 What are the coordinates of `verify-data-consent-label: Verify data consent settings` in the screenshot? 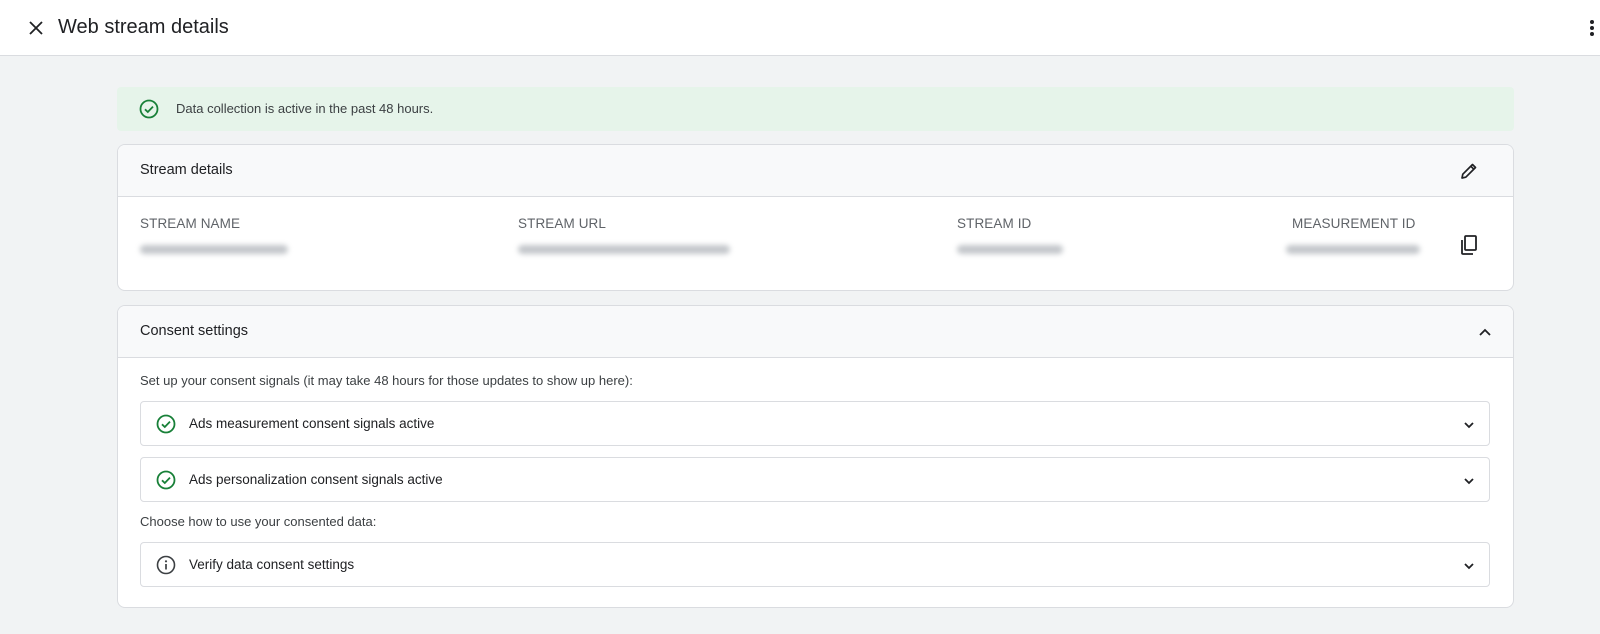 It's located at (272, 564).